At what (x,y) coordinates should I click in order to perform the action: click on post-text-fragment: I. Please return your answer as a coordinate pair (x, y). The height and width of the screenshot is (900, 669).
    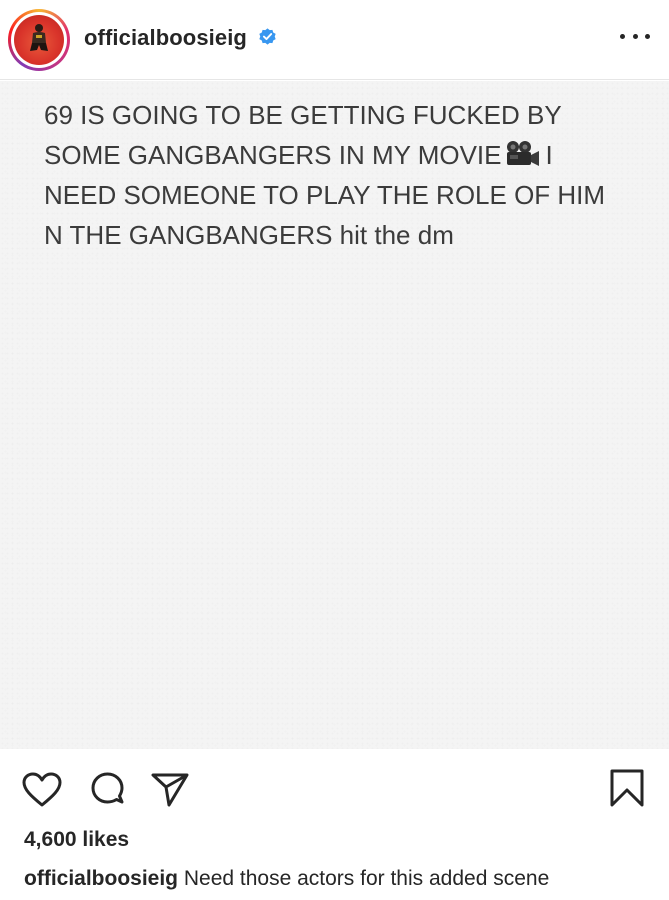
    Looking at the image, I should click on (549, 155).